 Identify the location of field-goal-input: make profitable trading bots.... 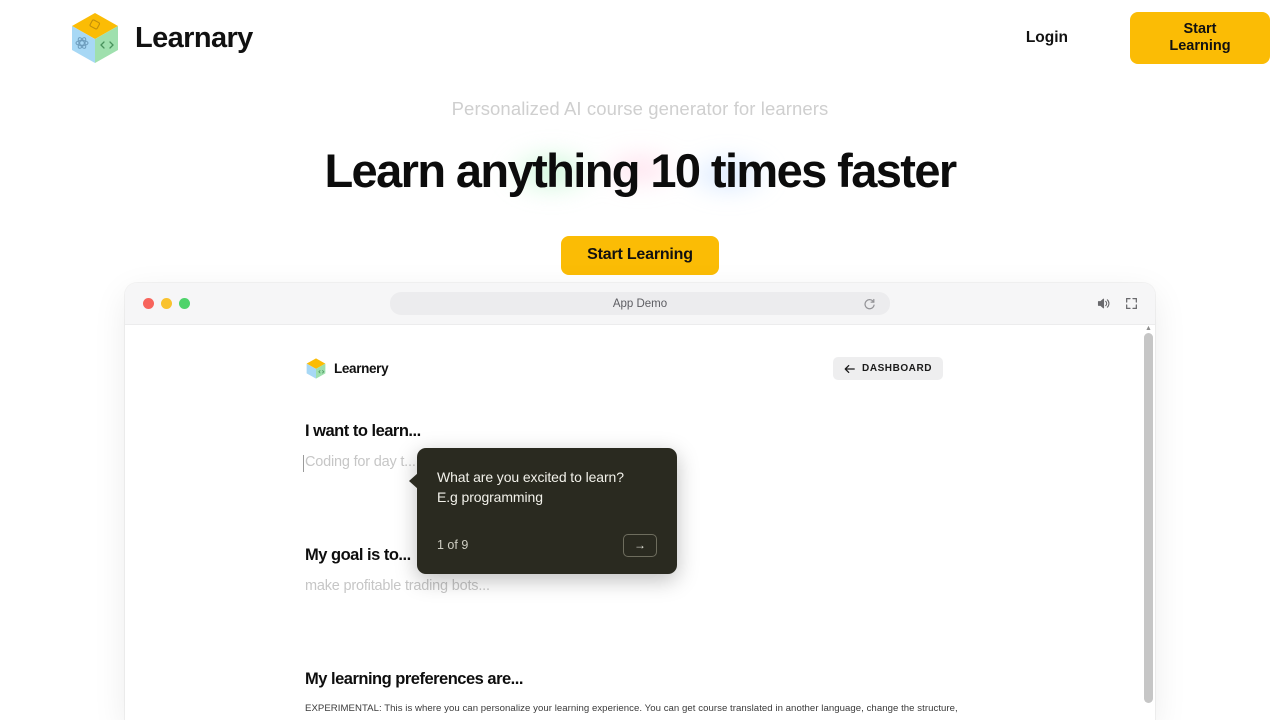
(555, 586).